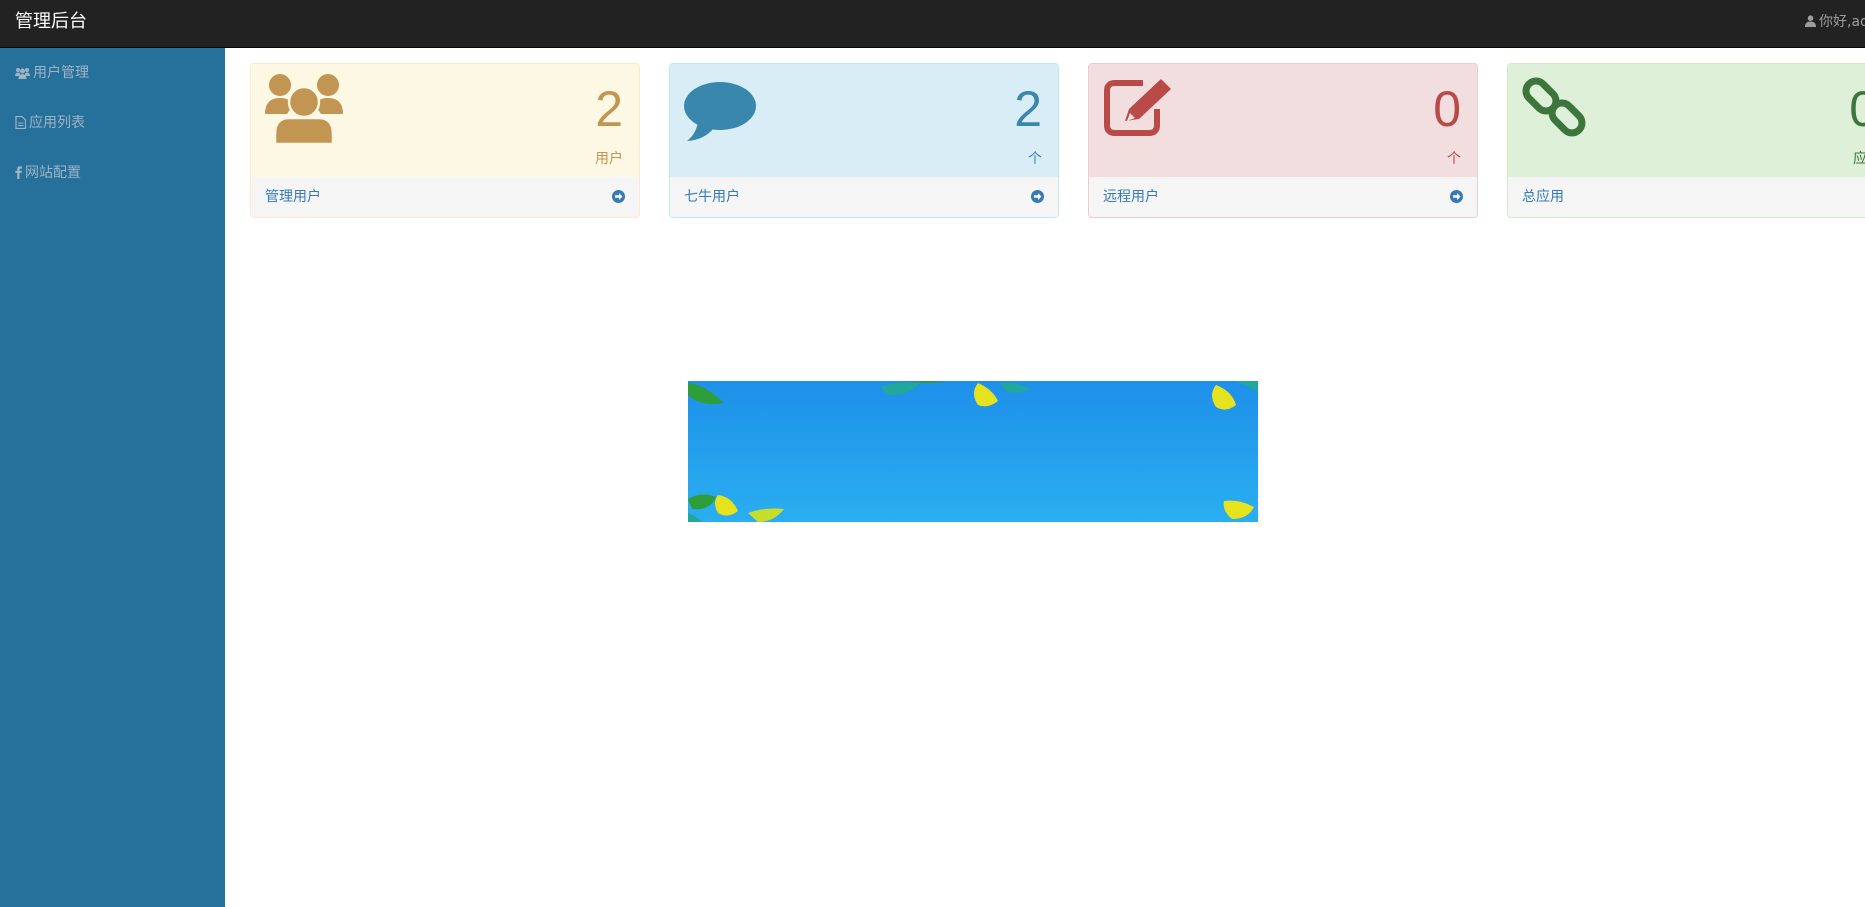  Describe the element at coordinates (1686, 197) in the screenshot. I see `panel-footer-link: 总应用` at that location.